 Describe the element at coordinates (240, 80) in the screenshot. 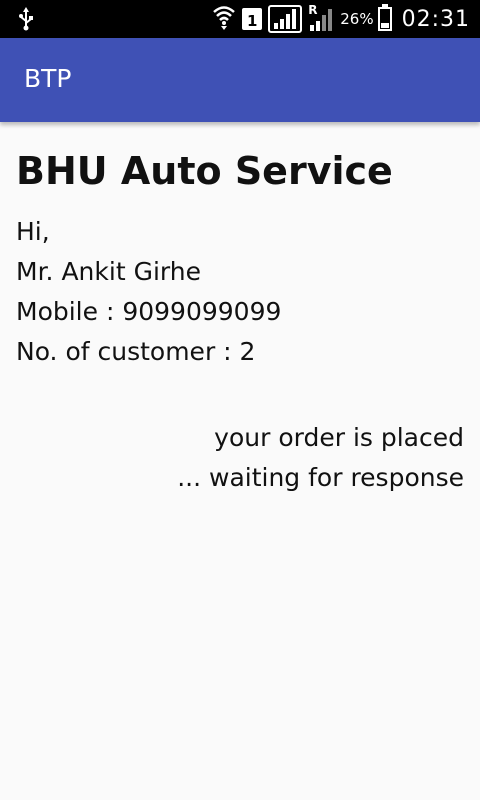

I see `app-bar: BTP` at that location.